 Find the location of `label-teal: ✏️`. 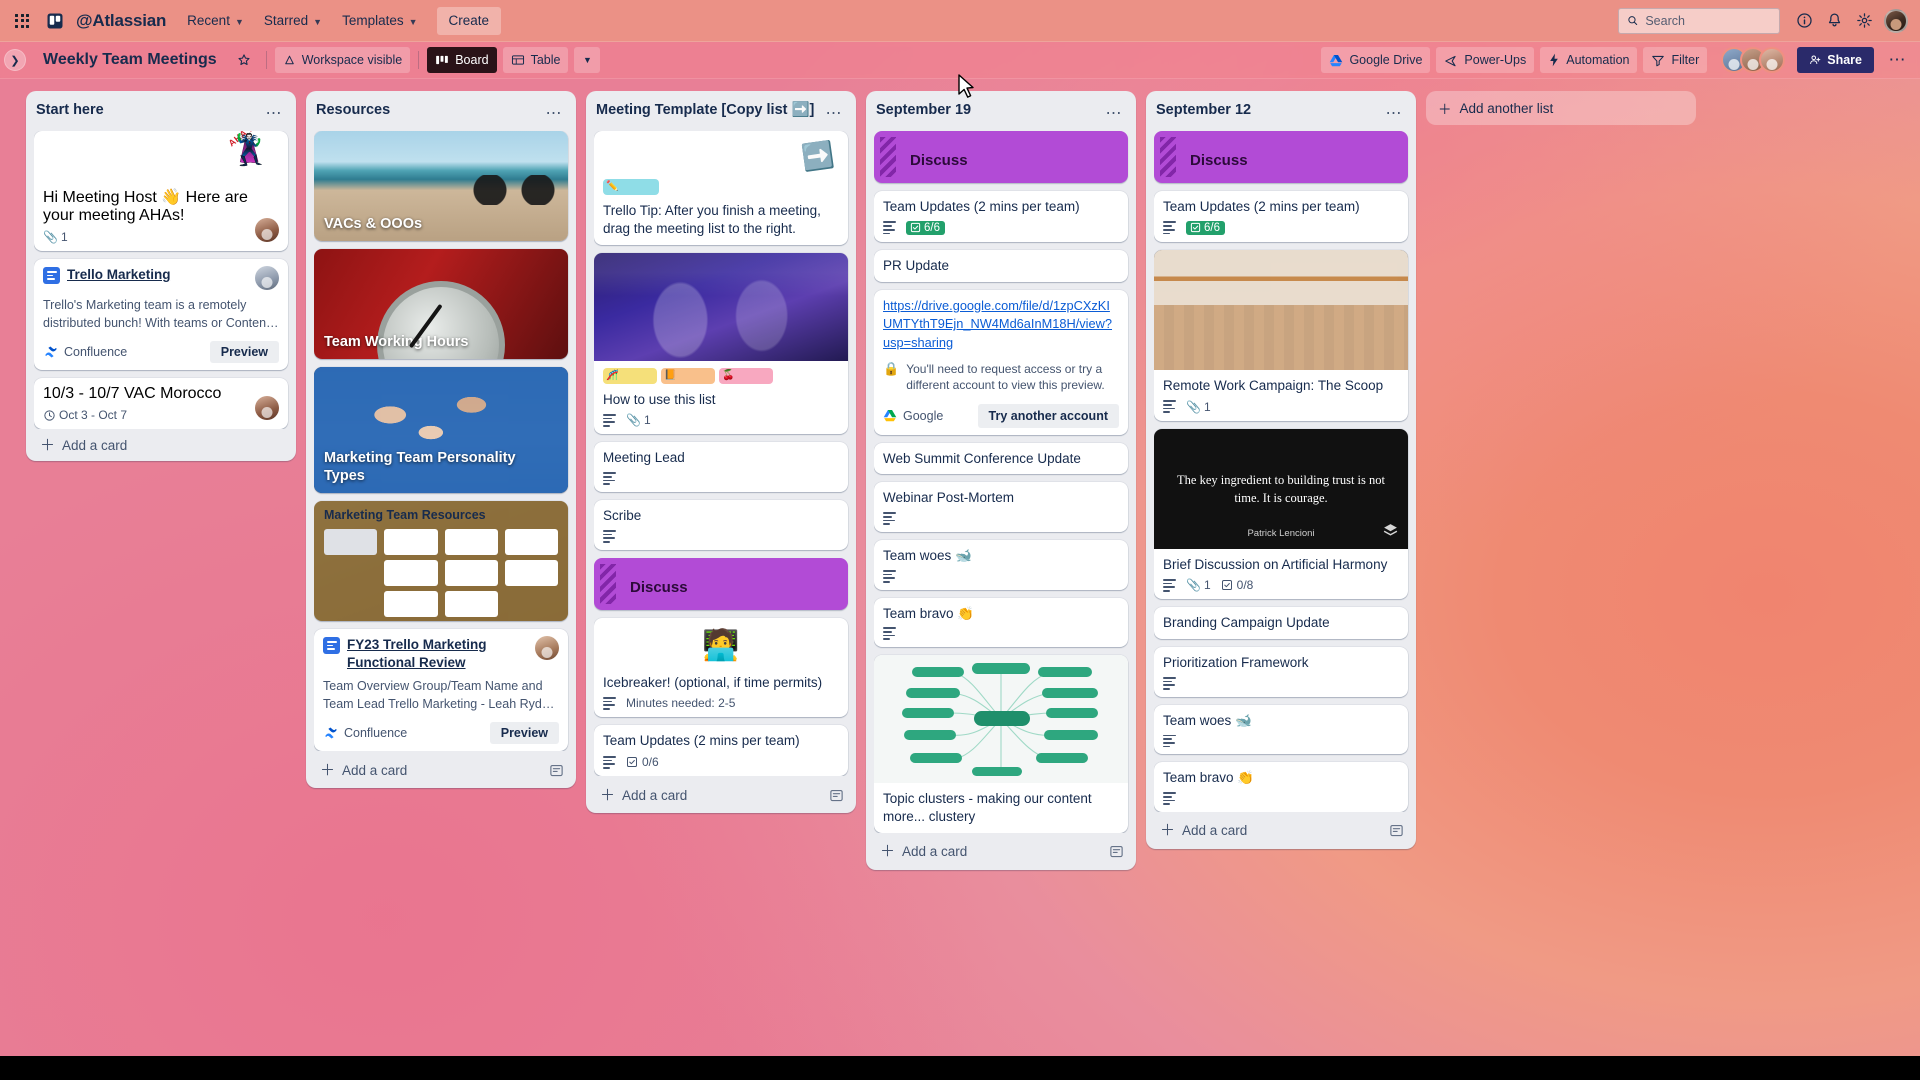

label-teal: ✏️ is located at coordinates (631, 187).